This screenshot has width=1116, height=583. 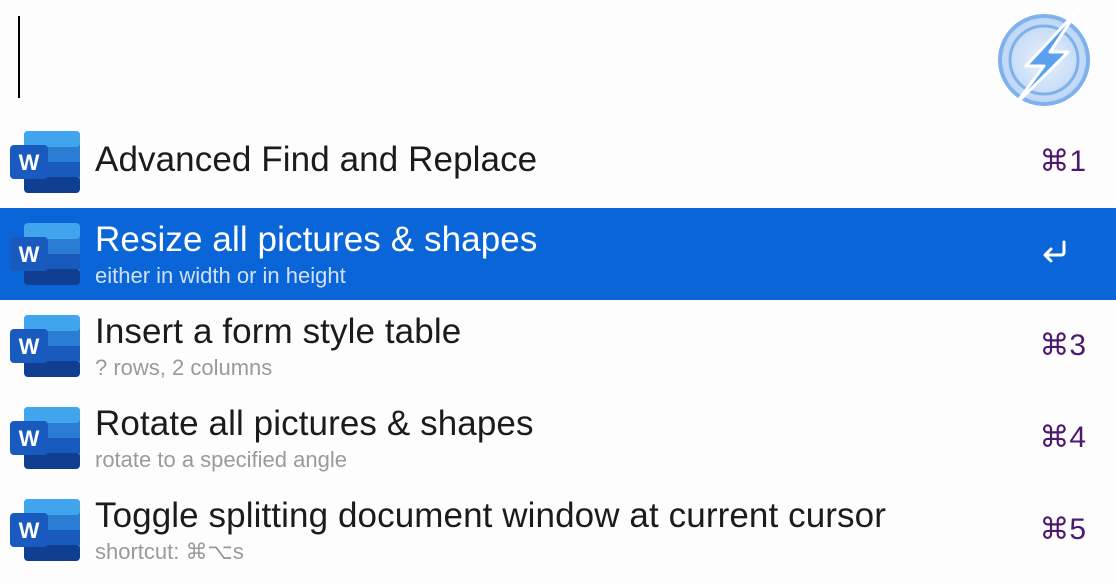 I want to click on result-shortcut: ⌘5, so click(x=1062, y=529).